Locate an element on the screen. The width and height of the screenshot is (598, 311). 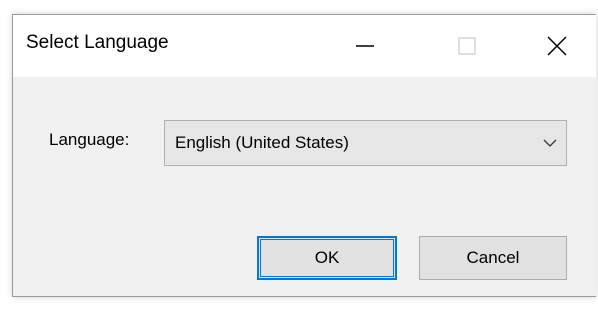
cancel-button-label: Cancel is located at coordinates (493, 257).